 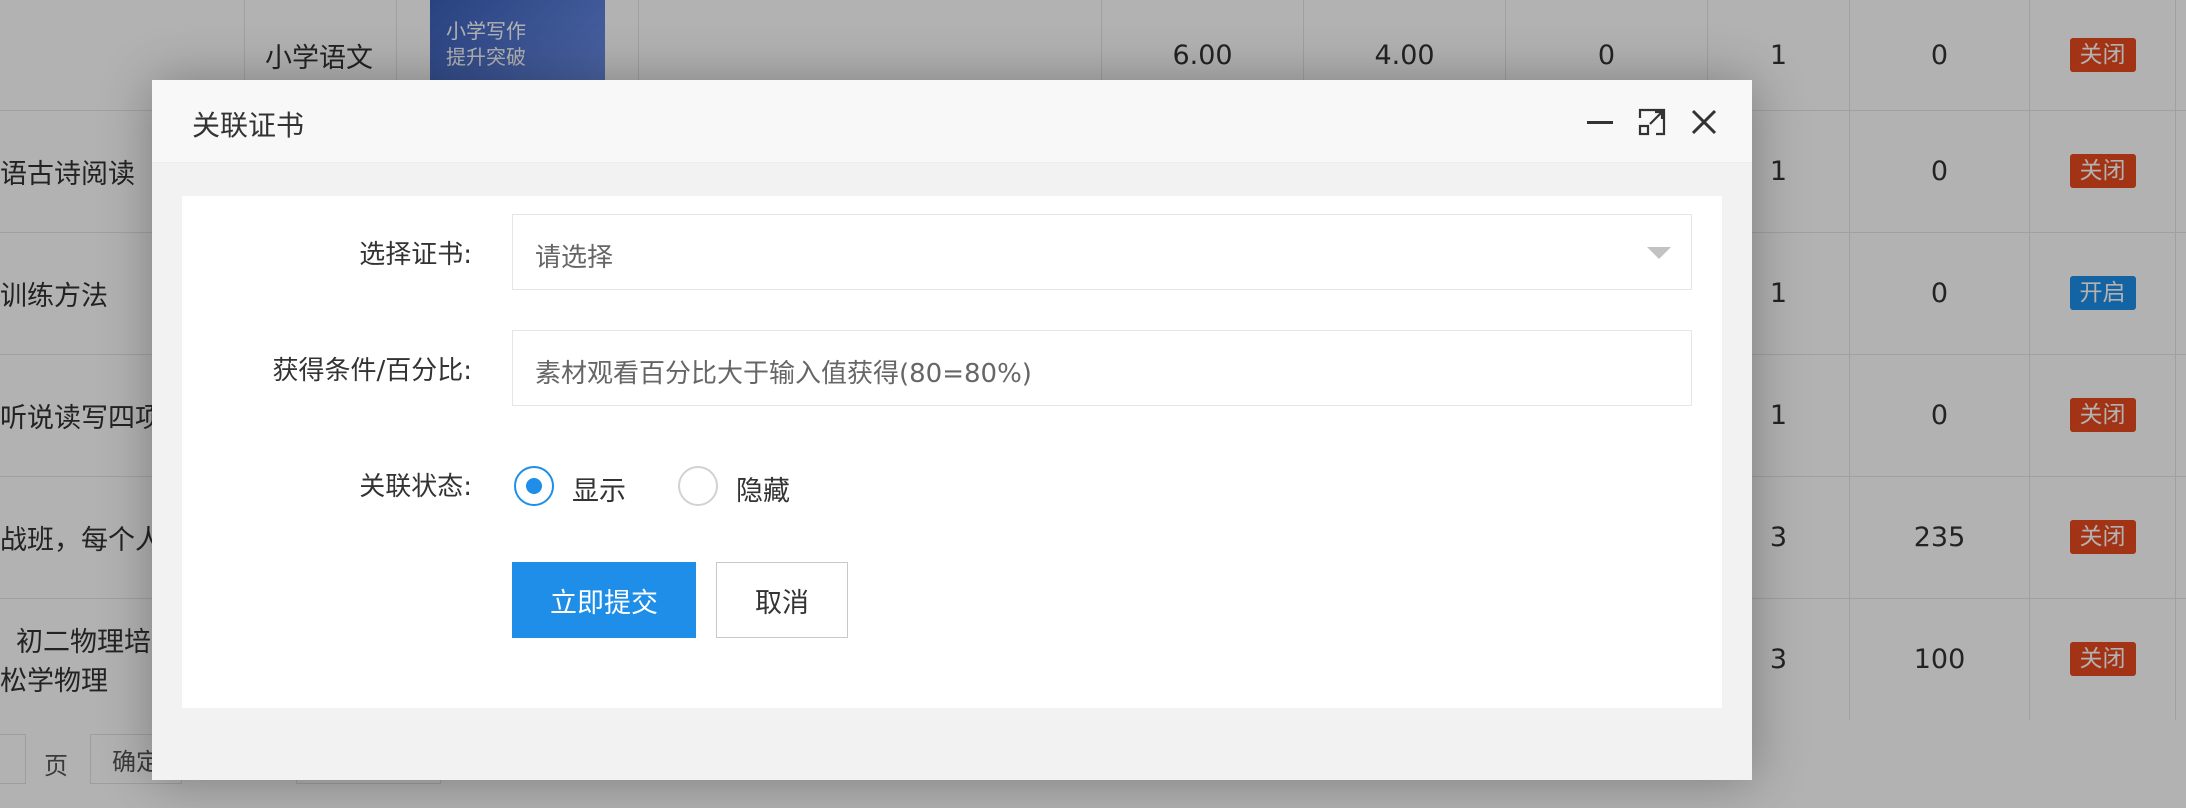 What do you see at coordinates (763, 488) in the screenshot?
I see `status-radio-hide-label: 隐藏` at bounding box center [763, 488].